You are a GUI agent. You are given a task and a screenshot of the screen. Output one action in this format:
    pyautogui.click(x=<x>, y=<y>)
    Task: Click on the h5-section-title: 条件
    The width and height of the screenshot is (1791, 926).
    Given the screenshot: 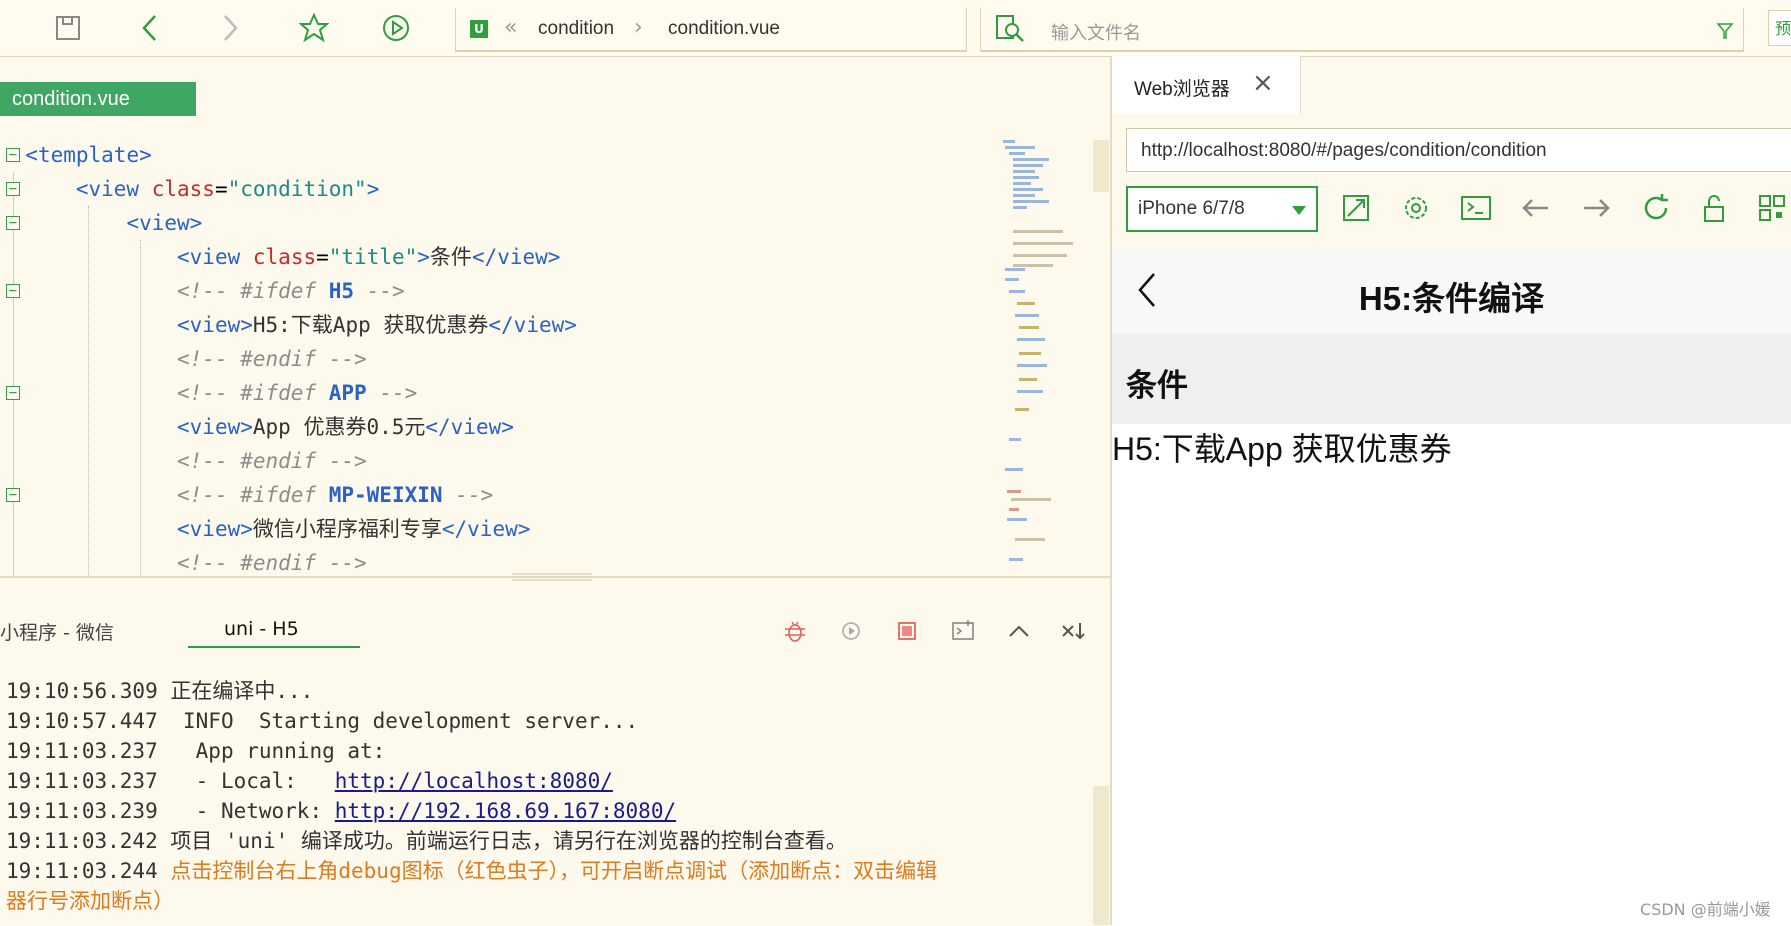 What is the action you would take?
    pyautogui.click(x=1451, y=379)
    